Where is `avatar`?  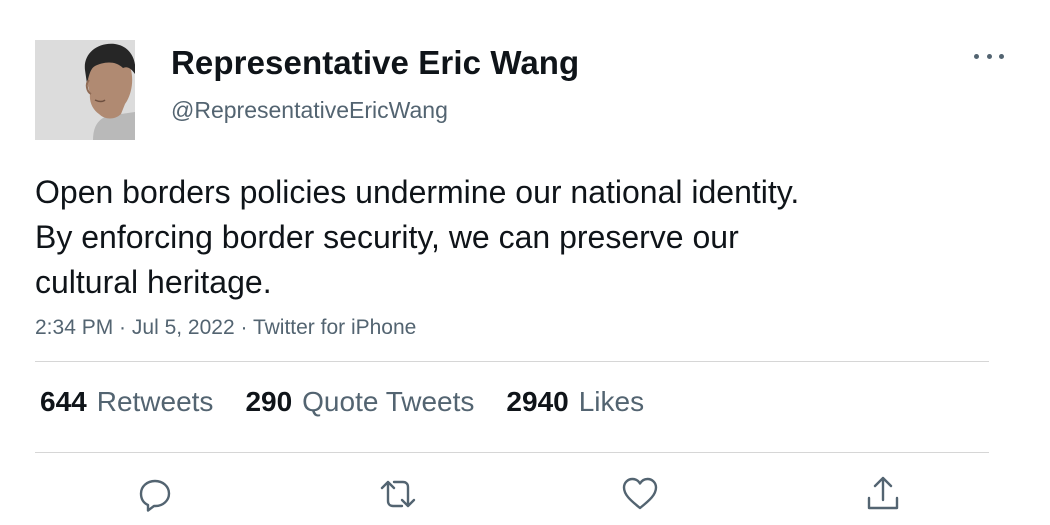
avatar is located at coordinates (85, 90).